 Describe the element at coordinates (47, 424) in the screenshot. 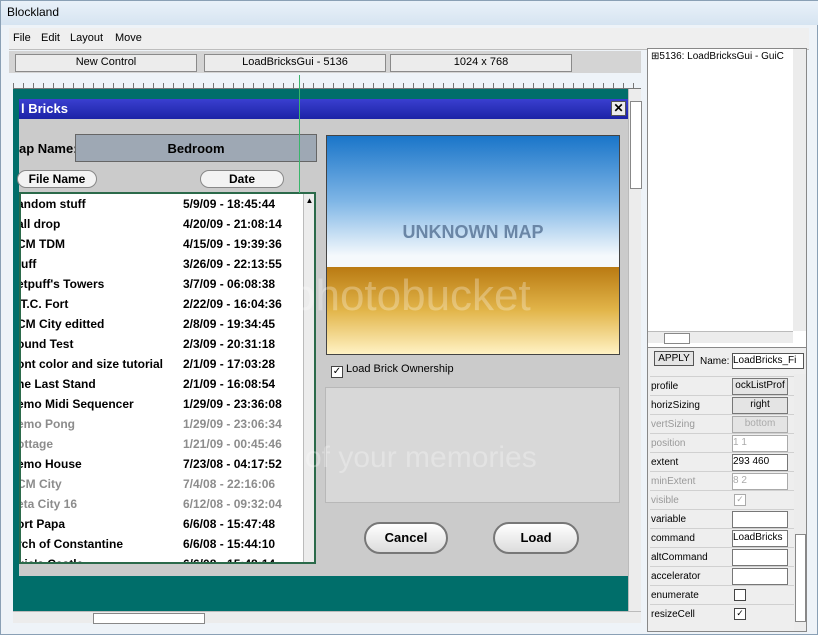

I see `file-name-cell: emo Pong` at that location.